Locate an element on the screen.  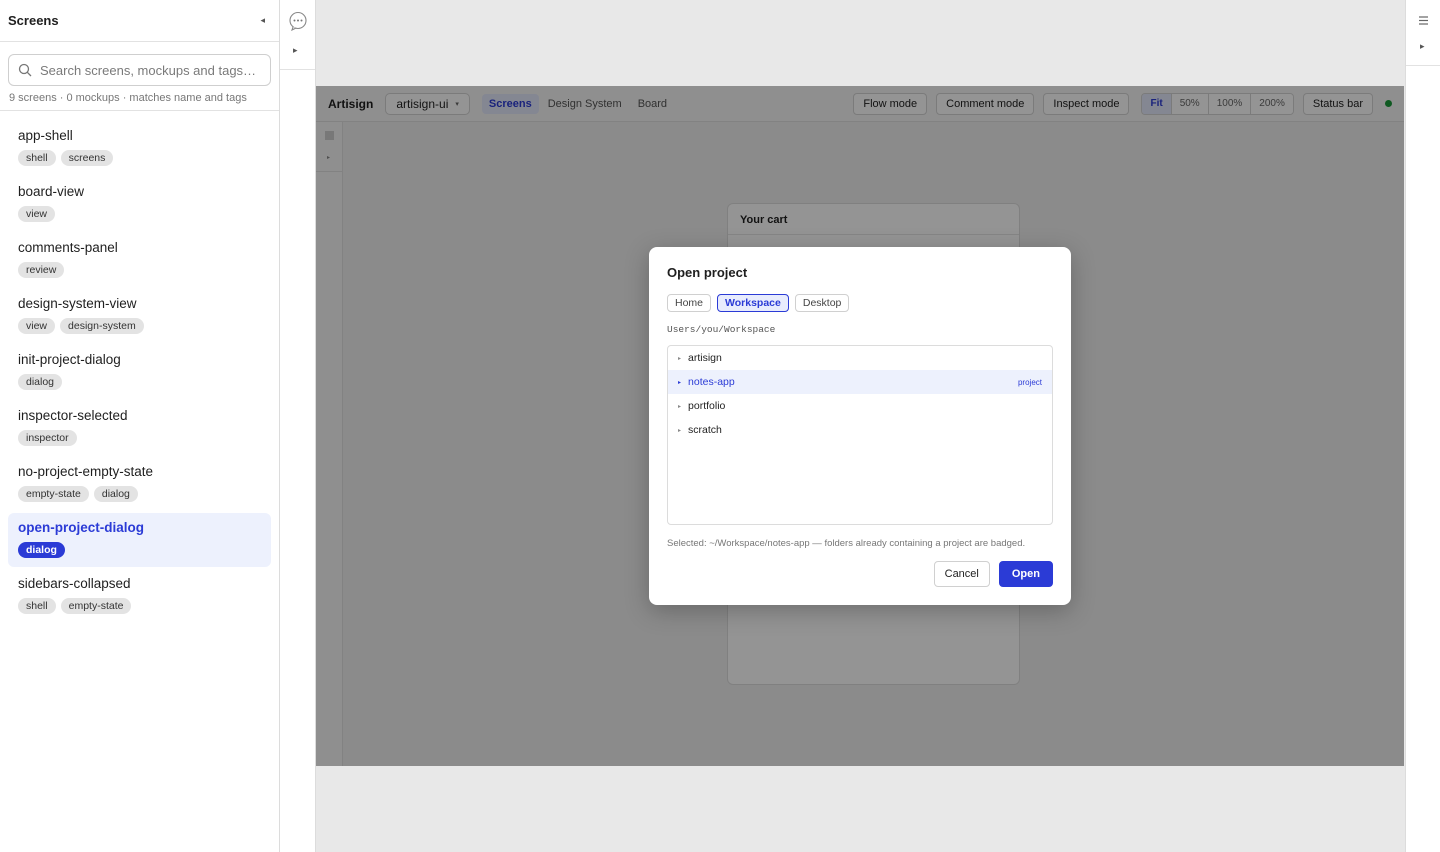
screen-item: design-system-view view design-system is located at coordinates (139, 316).